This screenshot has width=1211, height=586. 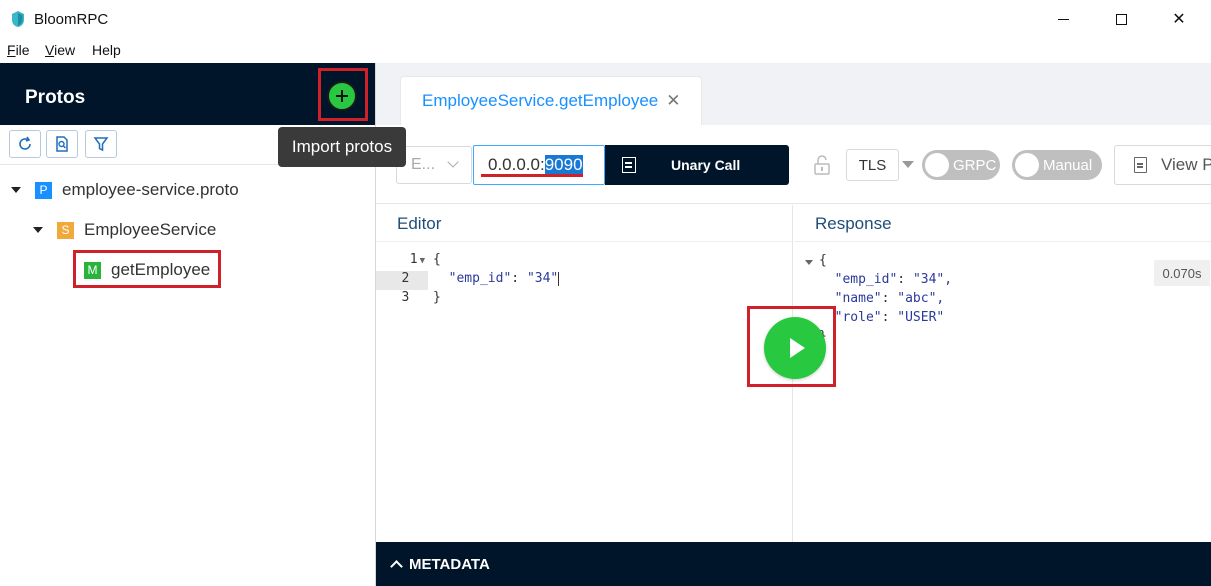 What do you see at coordinates (858, 317) in the screenshot?
I see `json-key: "role"` at bounding box center [858, 317].